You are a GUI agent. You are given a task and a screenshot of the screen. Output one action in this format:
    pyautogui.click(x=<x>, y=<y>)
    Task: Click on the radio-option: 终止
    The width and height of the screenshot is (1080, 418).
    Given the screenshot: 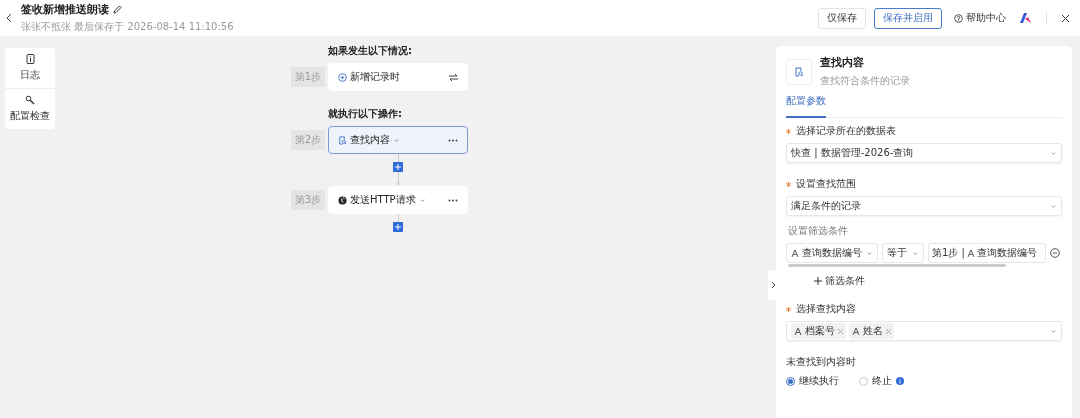 What is the action you would take?
    pyautogui.click(x=881, y=381)
    